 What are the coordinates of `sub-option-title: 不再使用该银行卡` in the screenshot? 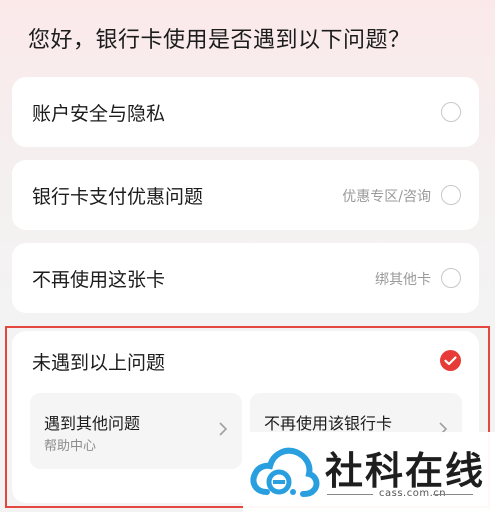 It's located at (328, 423).